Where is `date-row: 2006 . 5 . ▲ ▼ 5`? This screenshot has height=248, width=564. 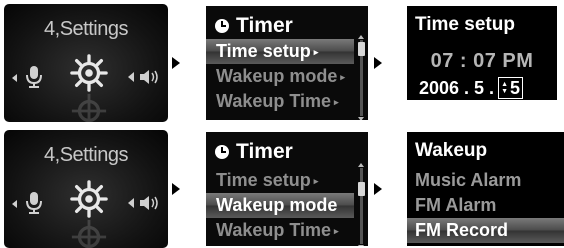 date-row: 2006 . 5 . ▲ ▼ 5 is located at coordinates (471, 88).